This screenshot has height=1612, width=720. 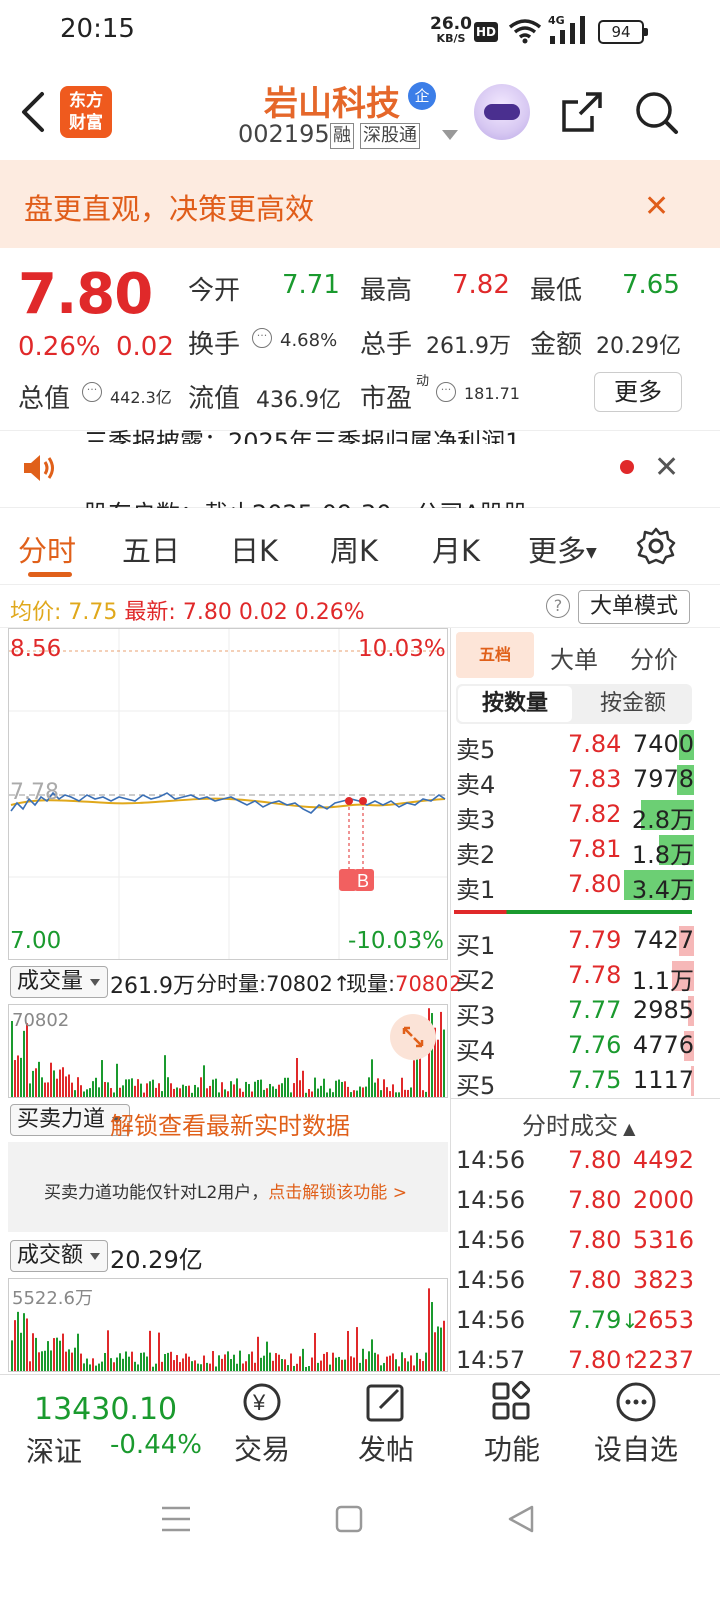 I want to click on ask-level: 卖5 7.84 7400, so click(x=586, y=746).